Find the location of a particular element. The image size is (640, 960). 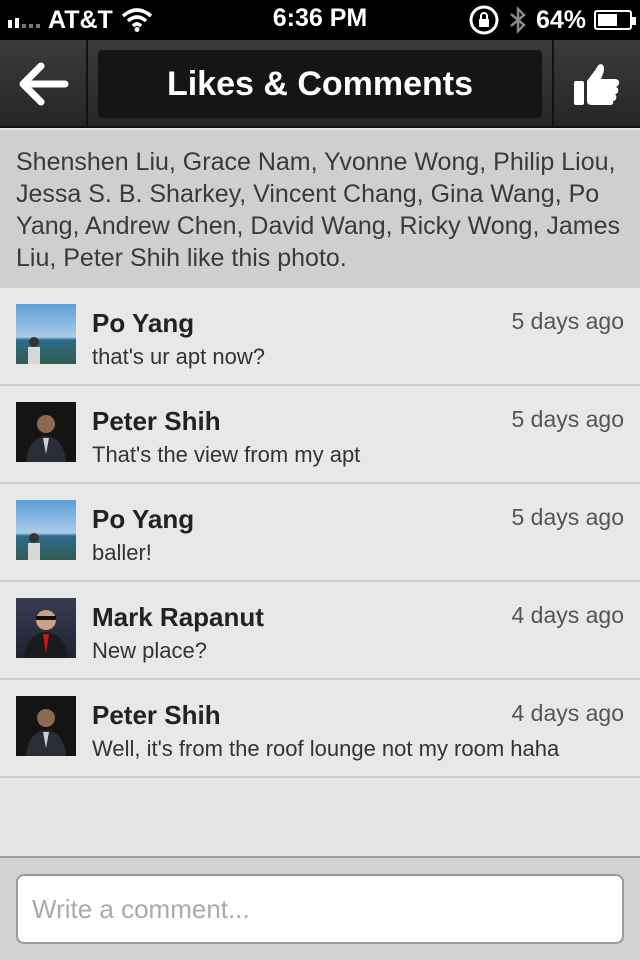

comment-text: New place? is located at coordinates (149, 650).